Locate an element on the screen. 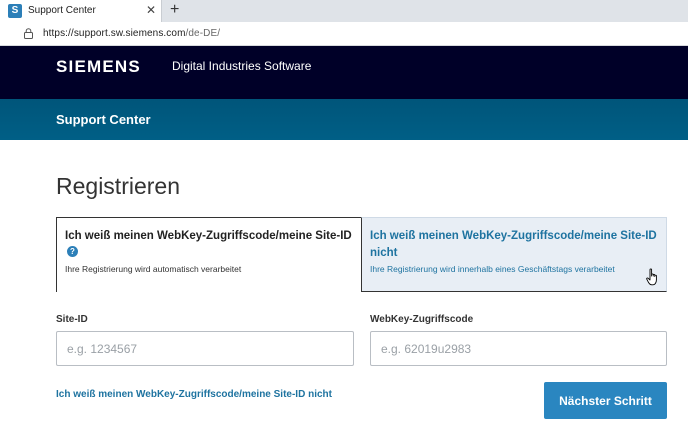  site-id-label: Site-ID is located at coordinates (72, 319).